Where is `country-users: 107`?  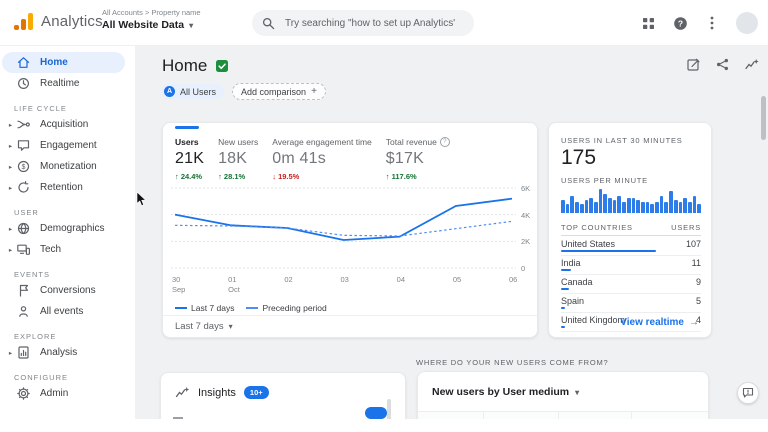
country-users: 107 is located at coordinates (693, 244).